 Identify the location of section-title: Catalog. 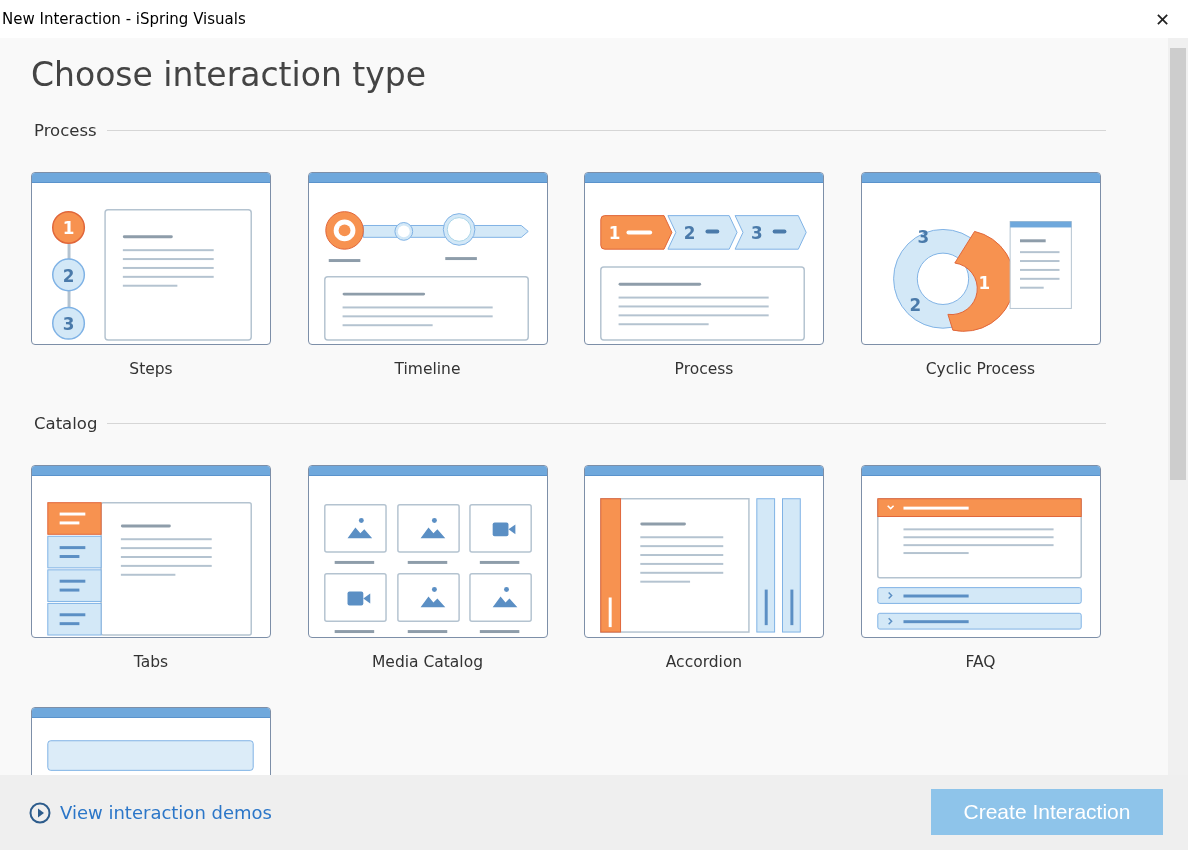
(66, 423).